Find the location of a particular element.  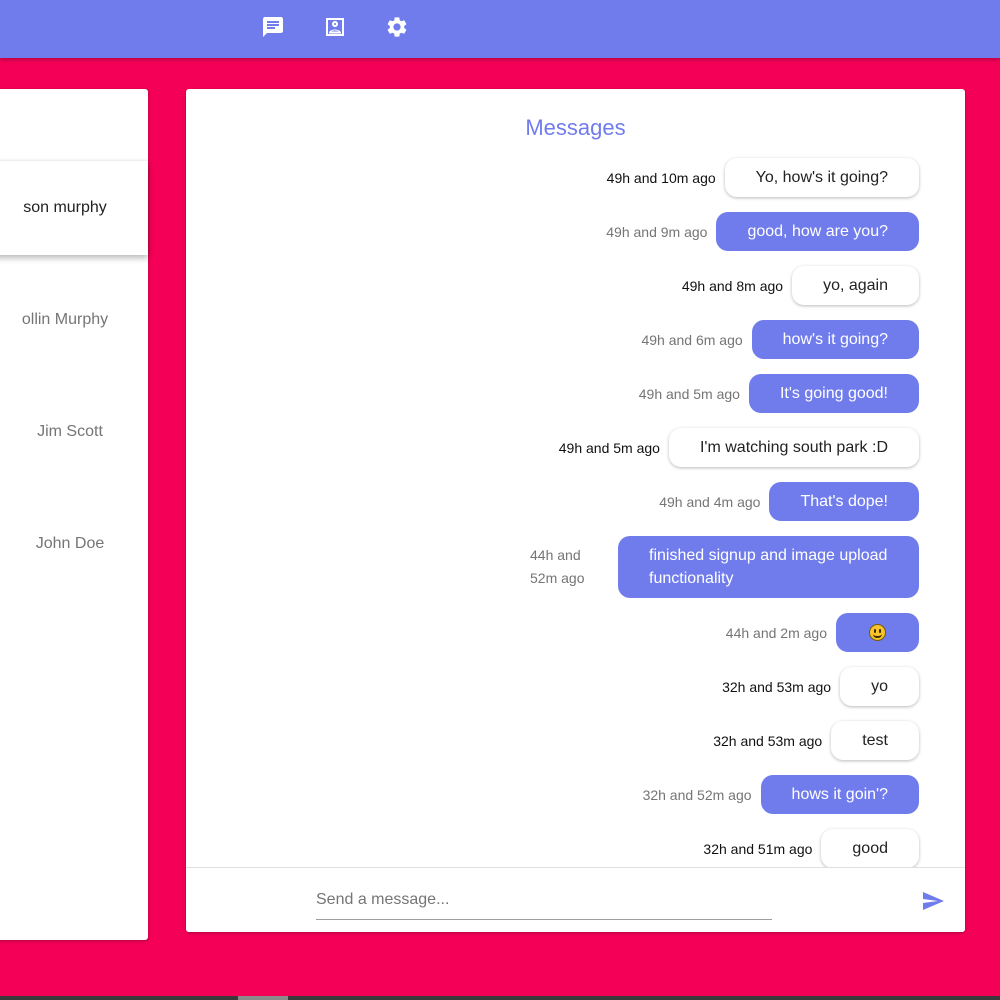

page-title: Messages is located at coordinates (575, 128).